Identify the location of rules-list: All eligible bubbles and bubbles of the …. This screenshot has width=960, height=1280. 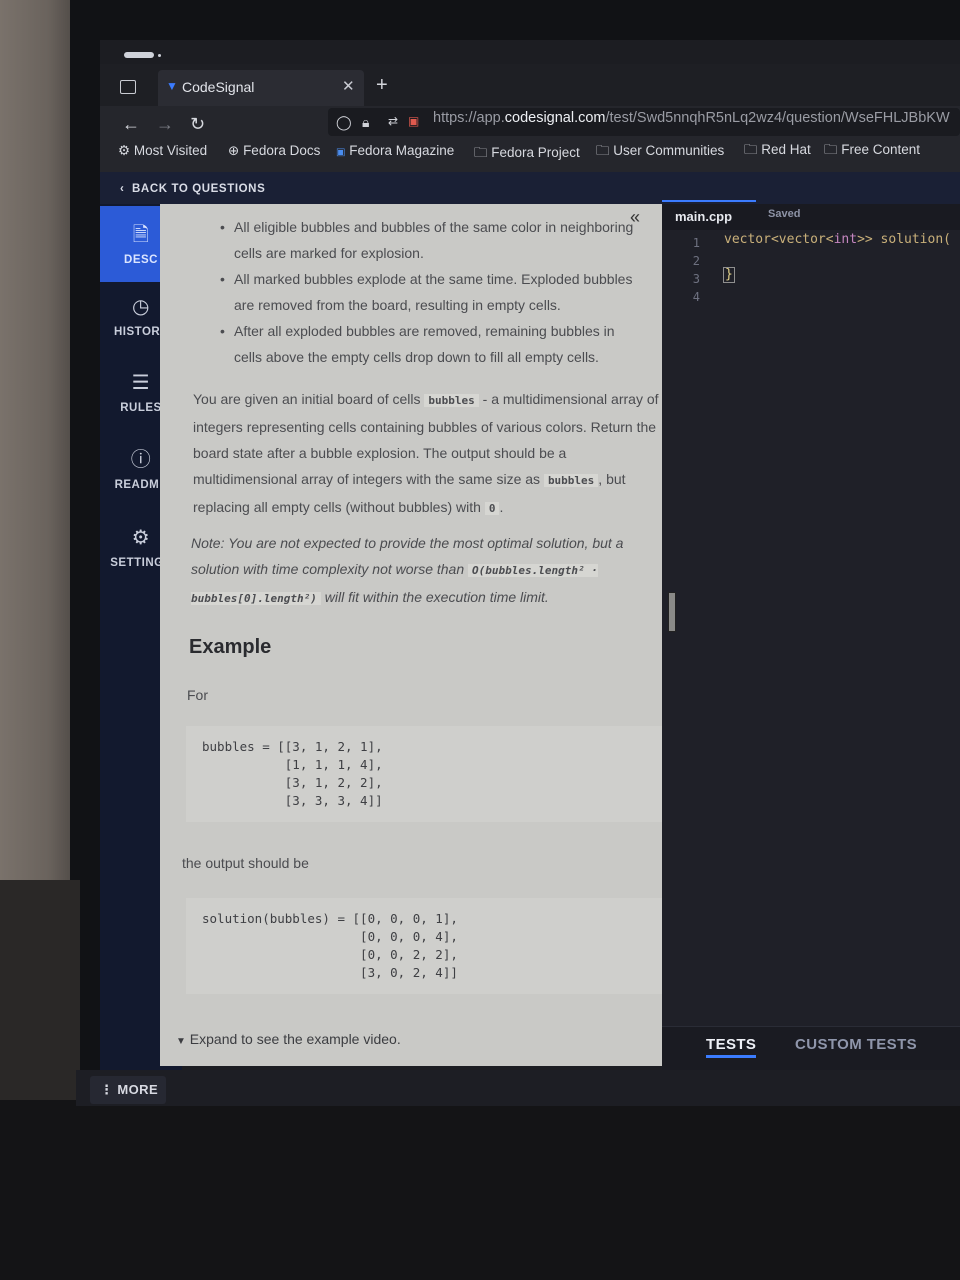
(431, 292).